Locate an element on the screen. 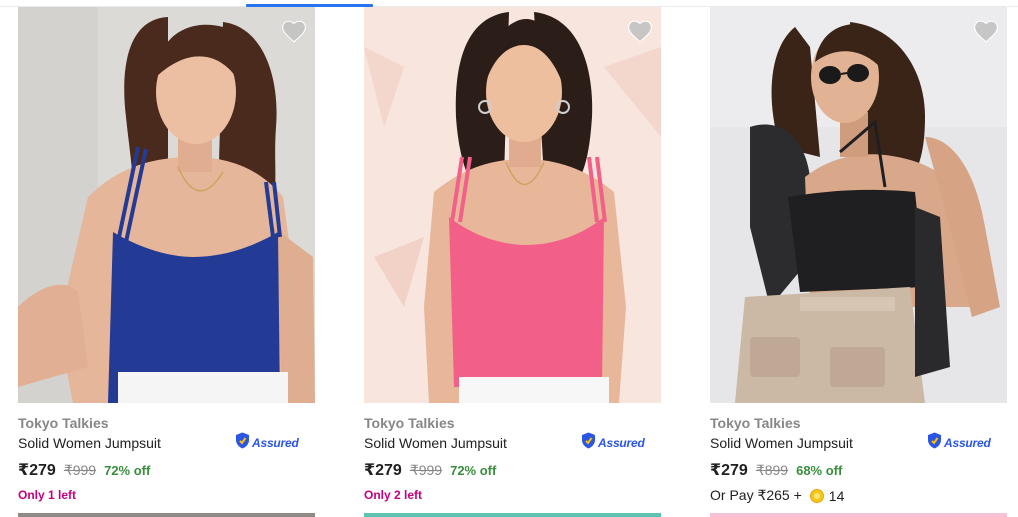 This screenshot has width=1018, height=517. price-row: ₹279 ₹899 68% off is located at coordinates (776, 470).